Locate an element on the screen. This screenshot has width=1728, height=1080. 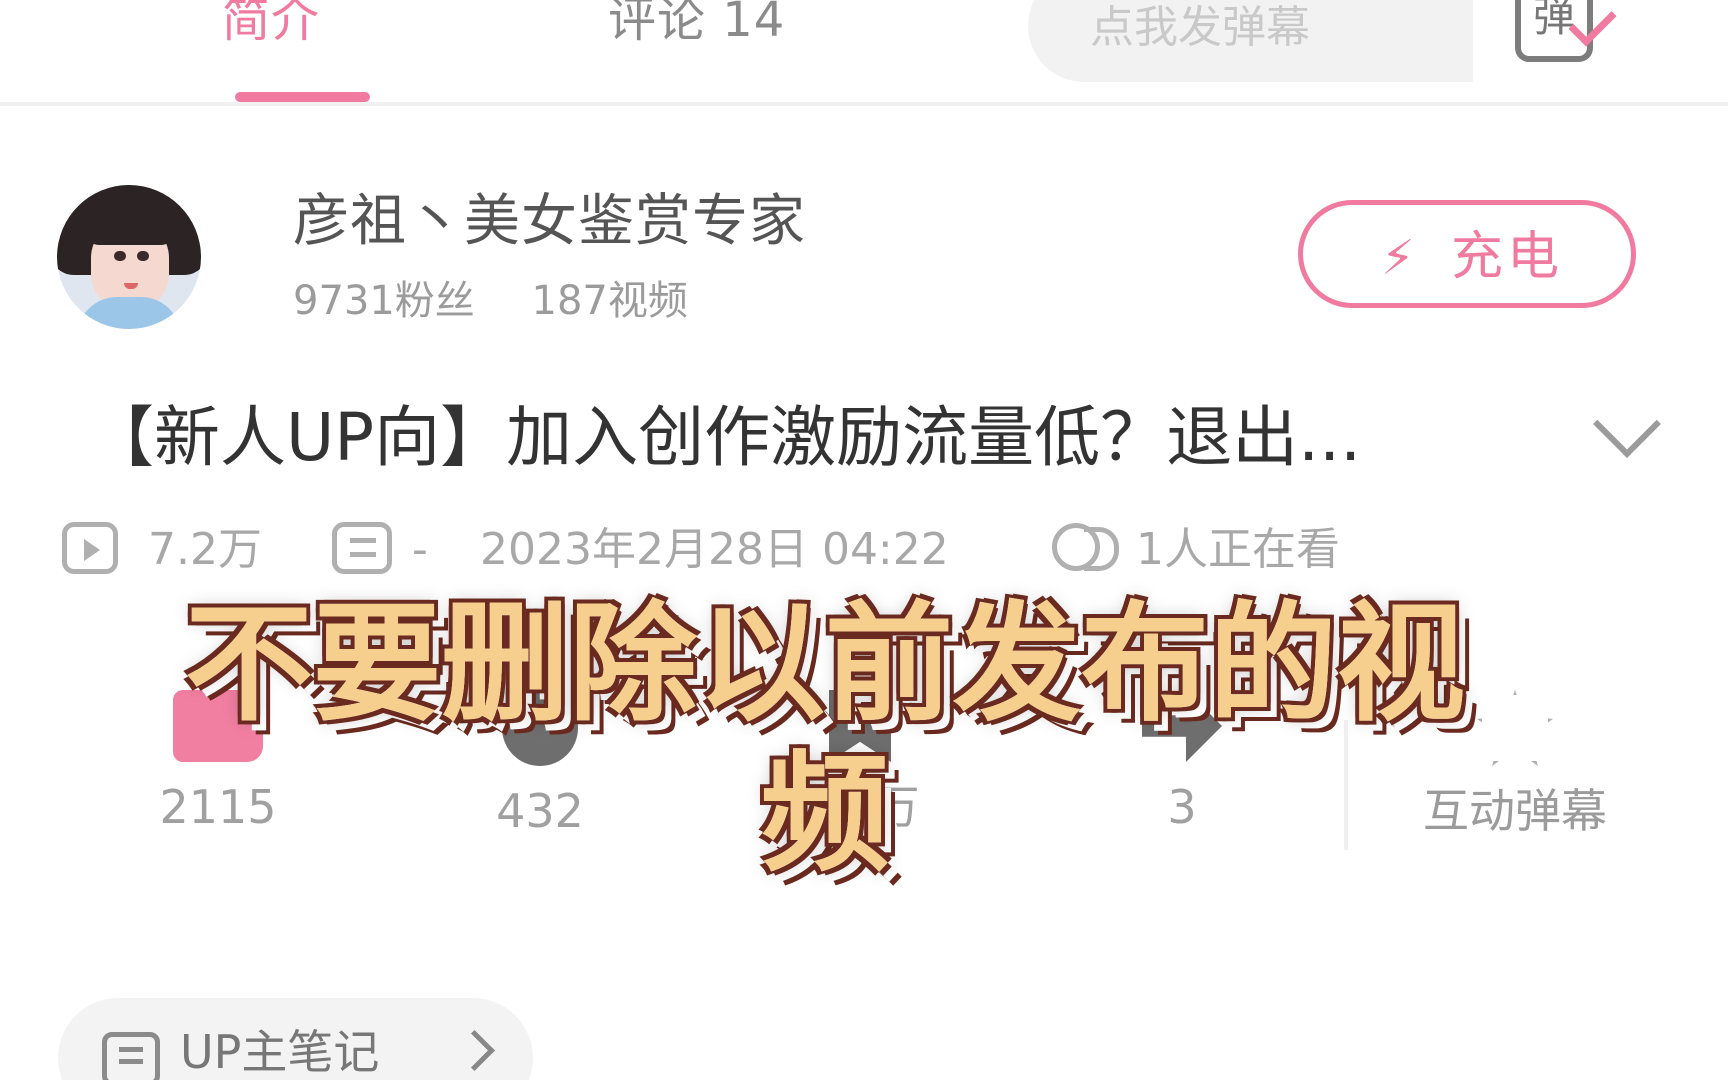
charge-button: ⚡ 充电 is located at coordinates (1467, 254).